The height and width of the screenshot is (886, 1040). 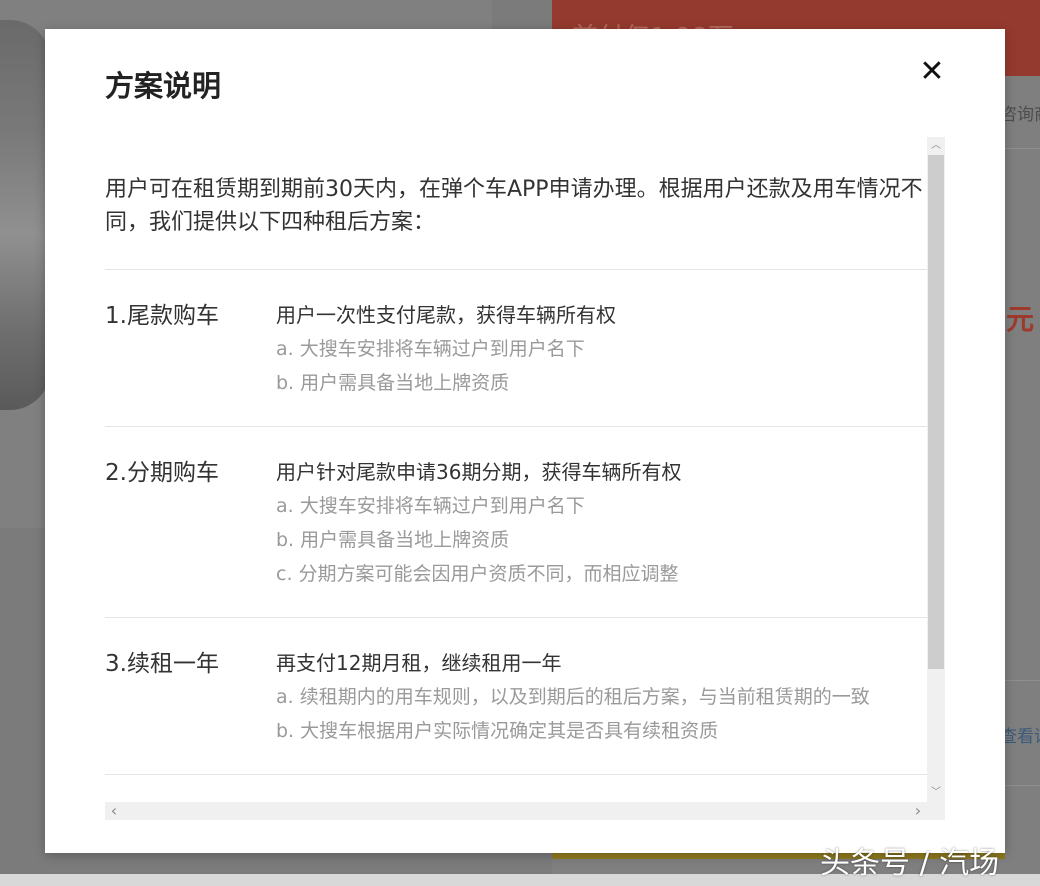 What do you see at coordinates (918, 811) in the screenshot?
I see `scroll-right-icon: ›` at bounding box center [918, 811].